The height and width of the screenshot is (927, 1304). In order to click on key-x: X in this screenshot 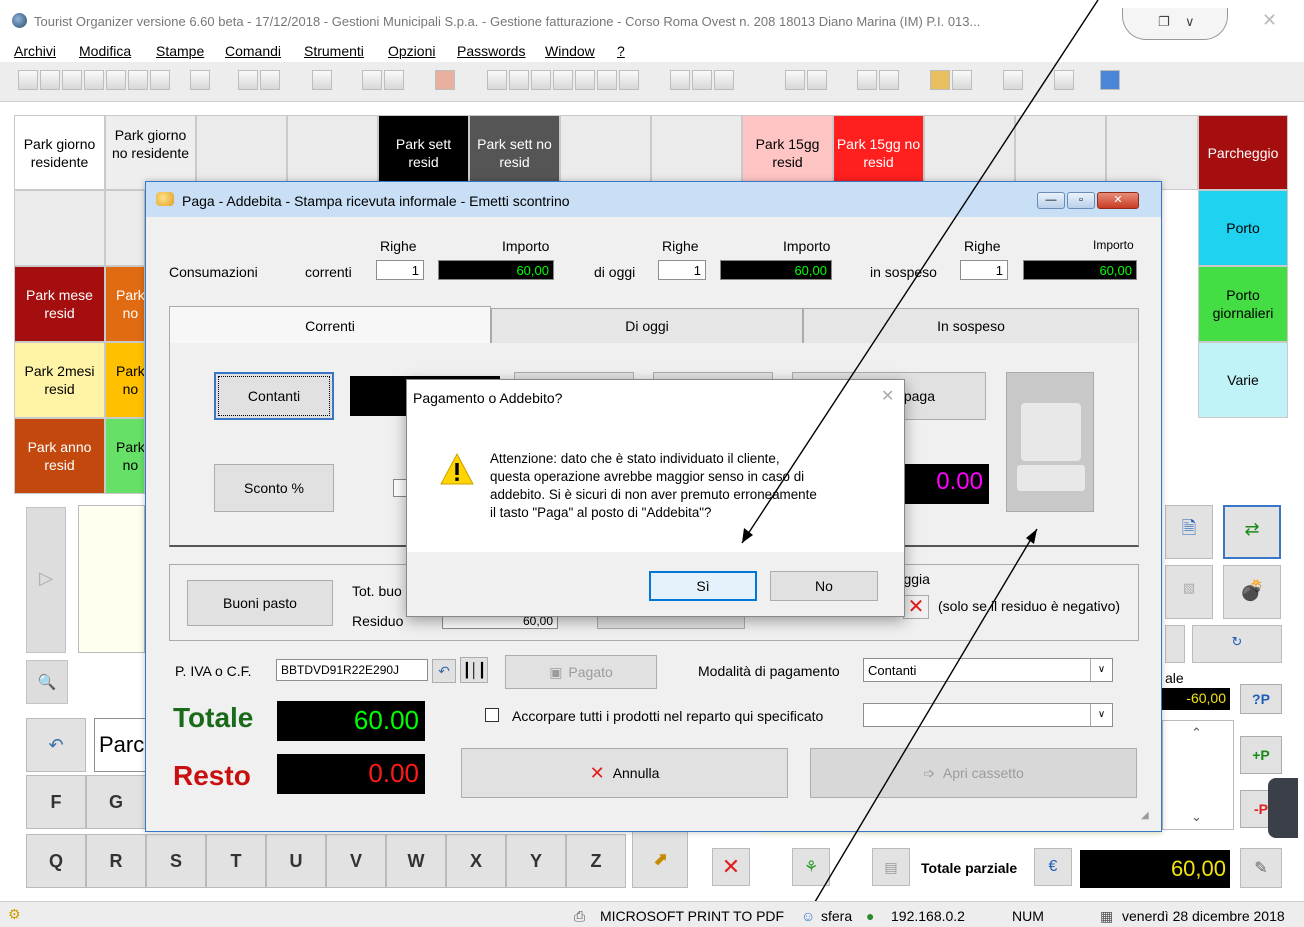, I will do `click(476, 861)`.